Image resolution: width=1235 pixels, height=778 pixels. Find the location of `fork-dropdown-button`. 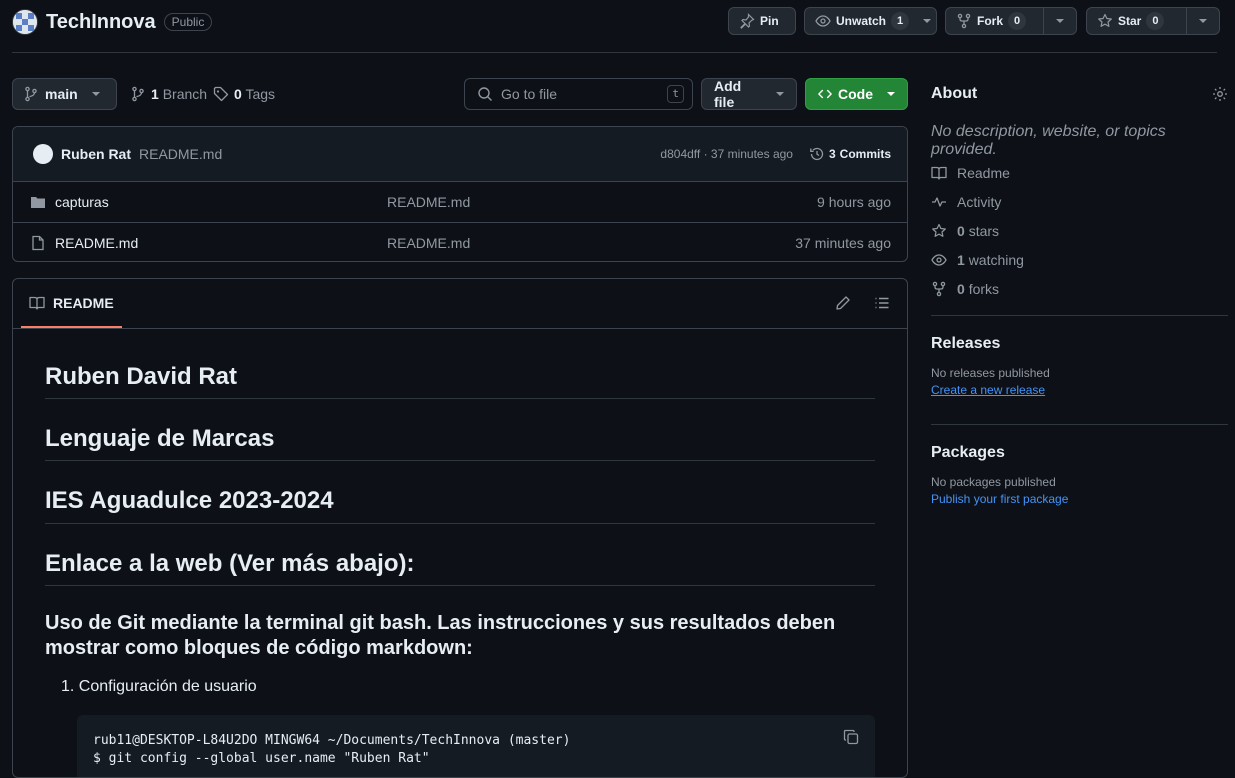

fork-dropdown-button is located at coordinates (1059, 21).